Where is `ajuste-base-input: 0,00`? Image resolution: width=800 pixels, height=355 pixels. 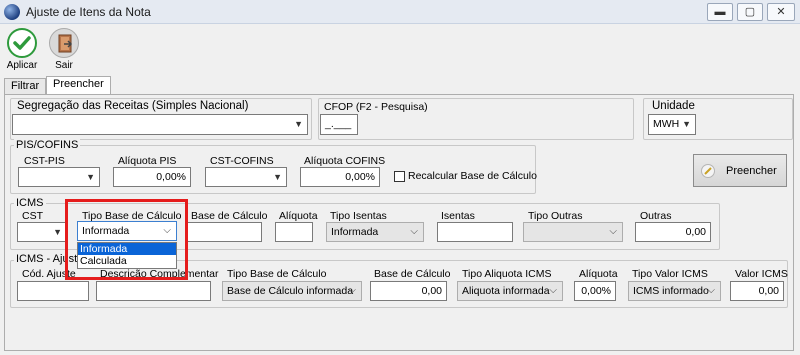
ajuste-base-input: 0,00 is located at coordinates (408, 291).